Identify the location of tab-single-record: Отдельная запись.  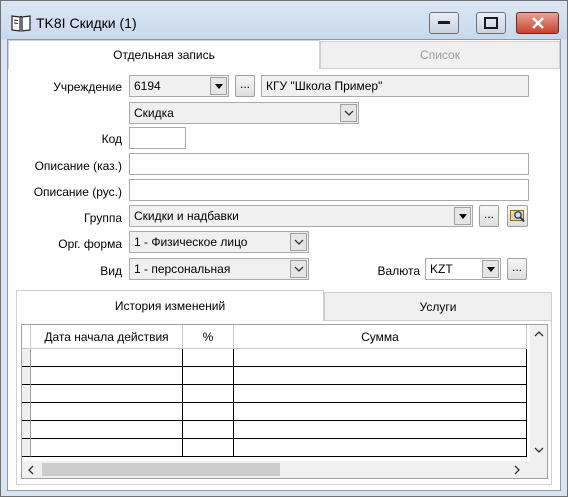
(164, 54).